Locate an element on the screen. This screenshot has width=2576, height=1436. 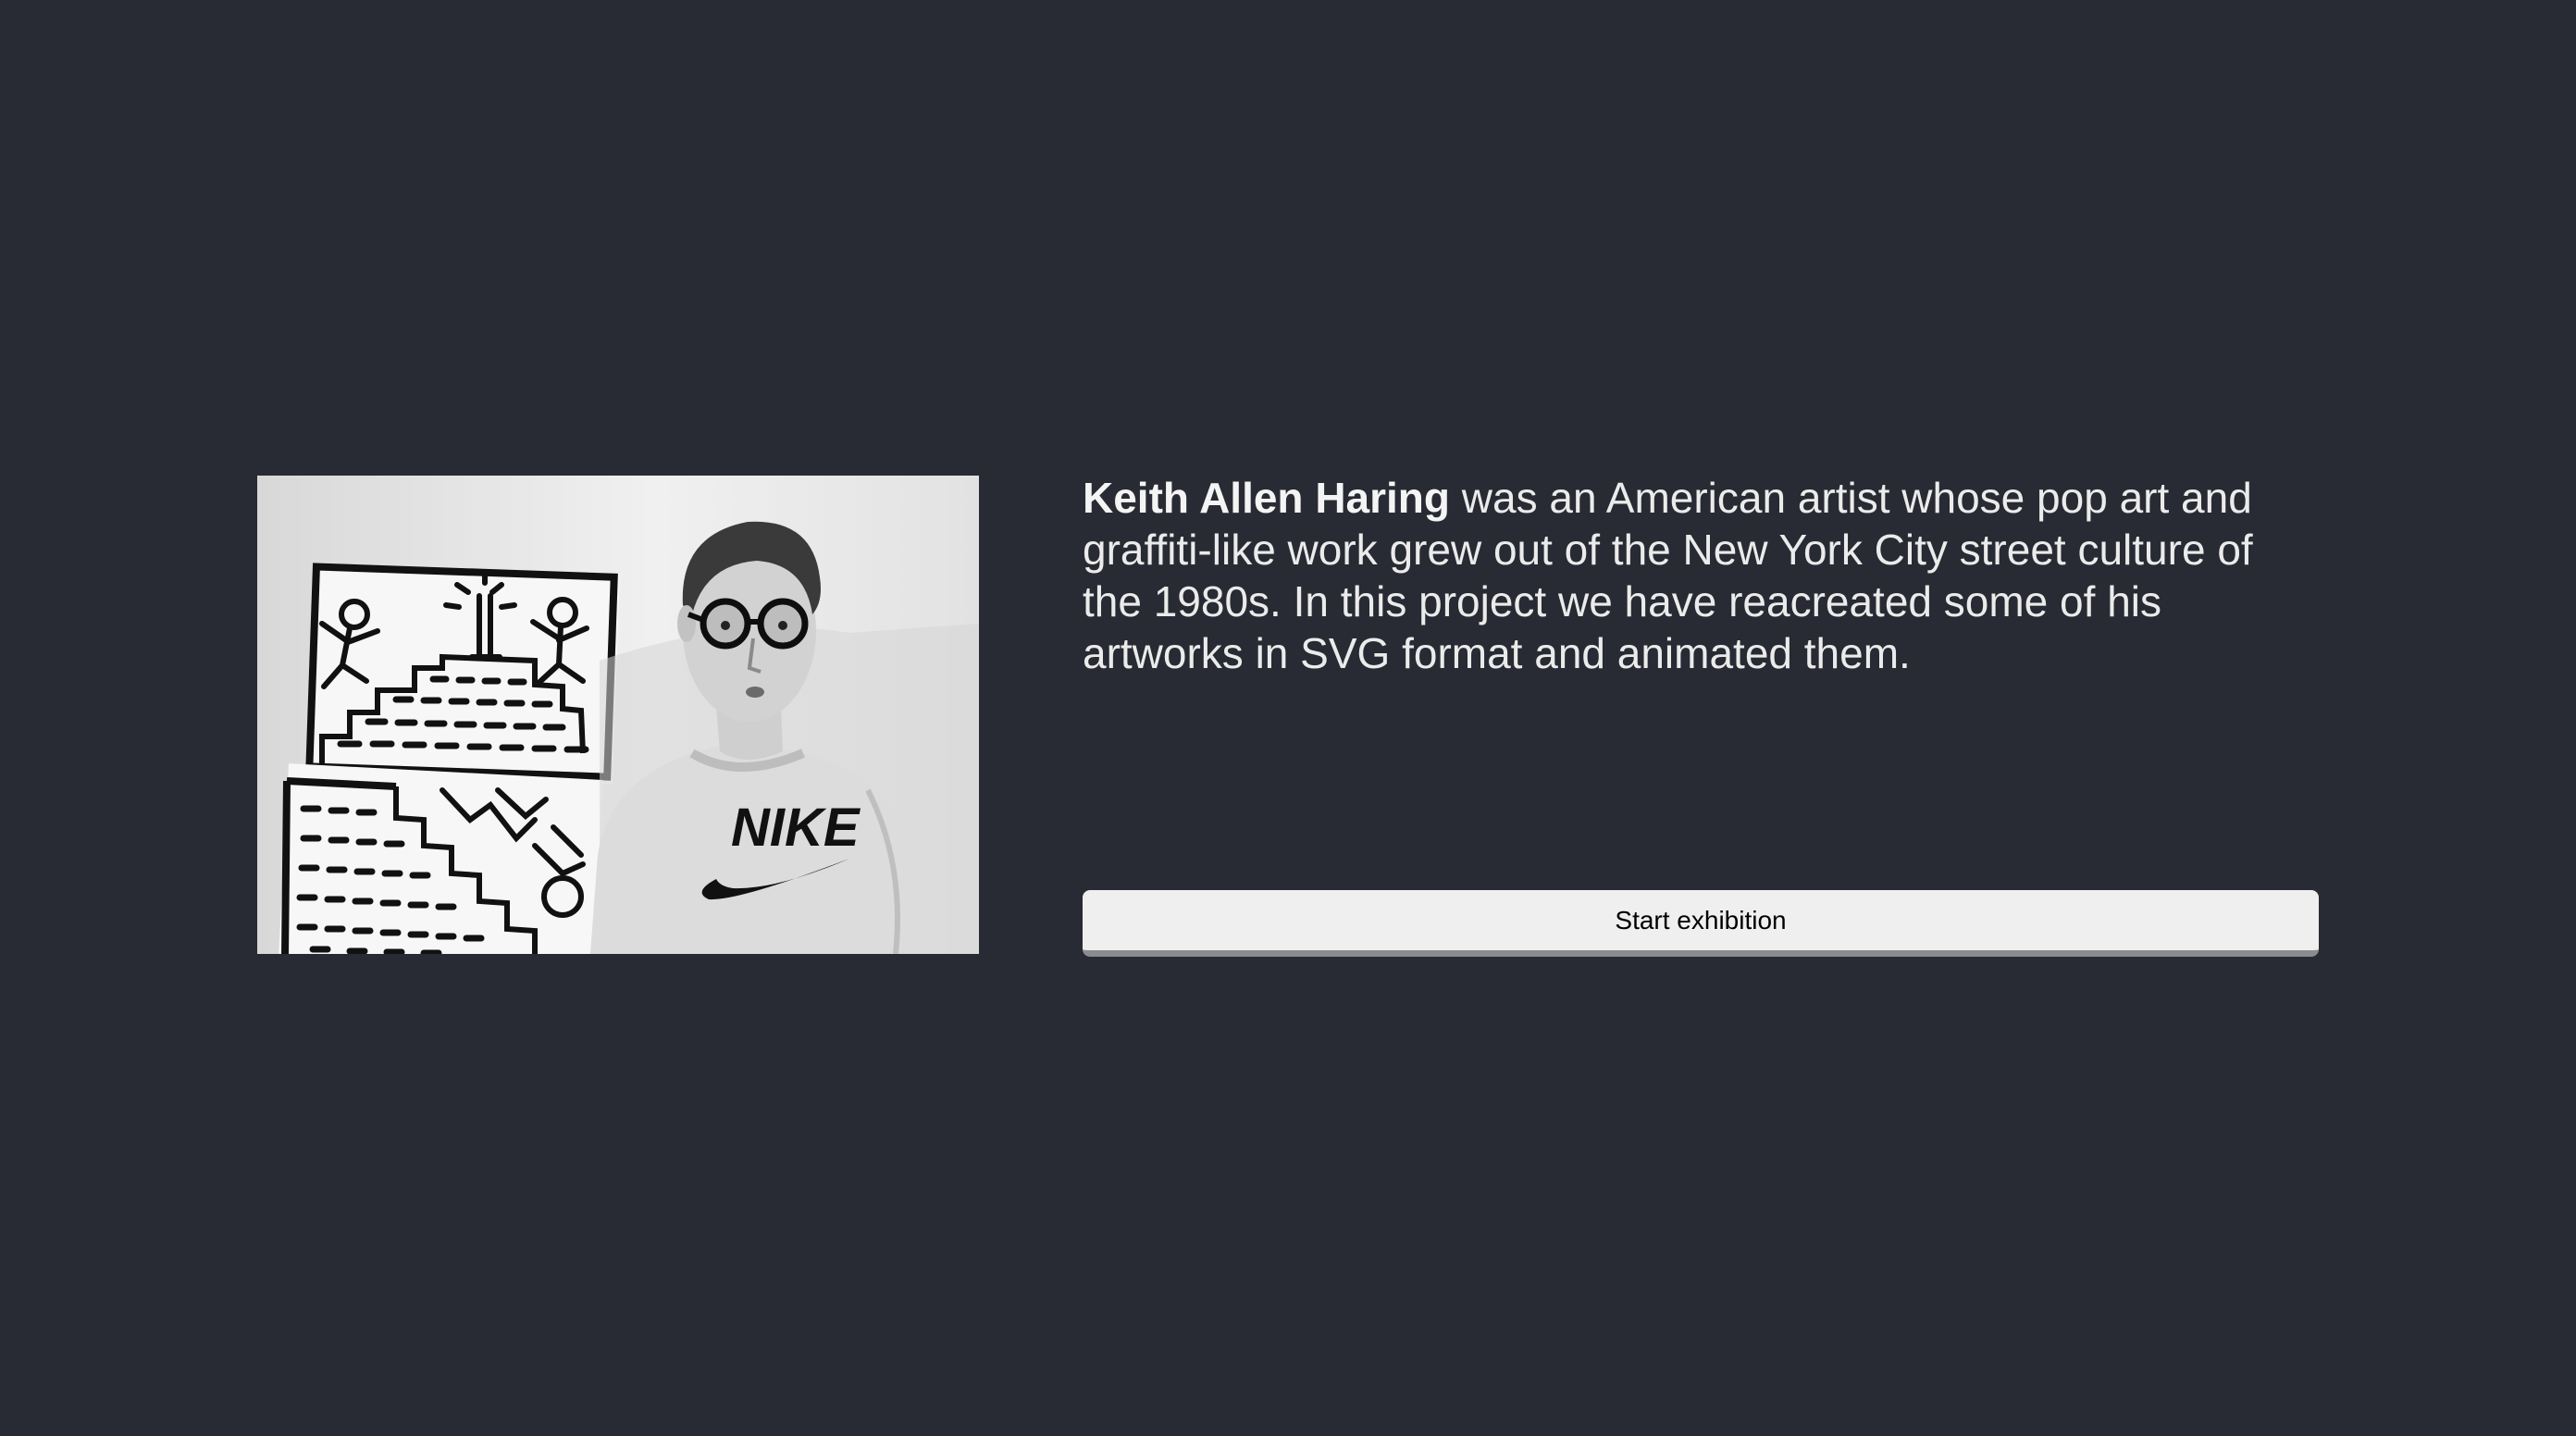
artist-name: Keith Allen Haring is located at coordinates (1266, 498).